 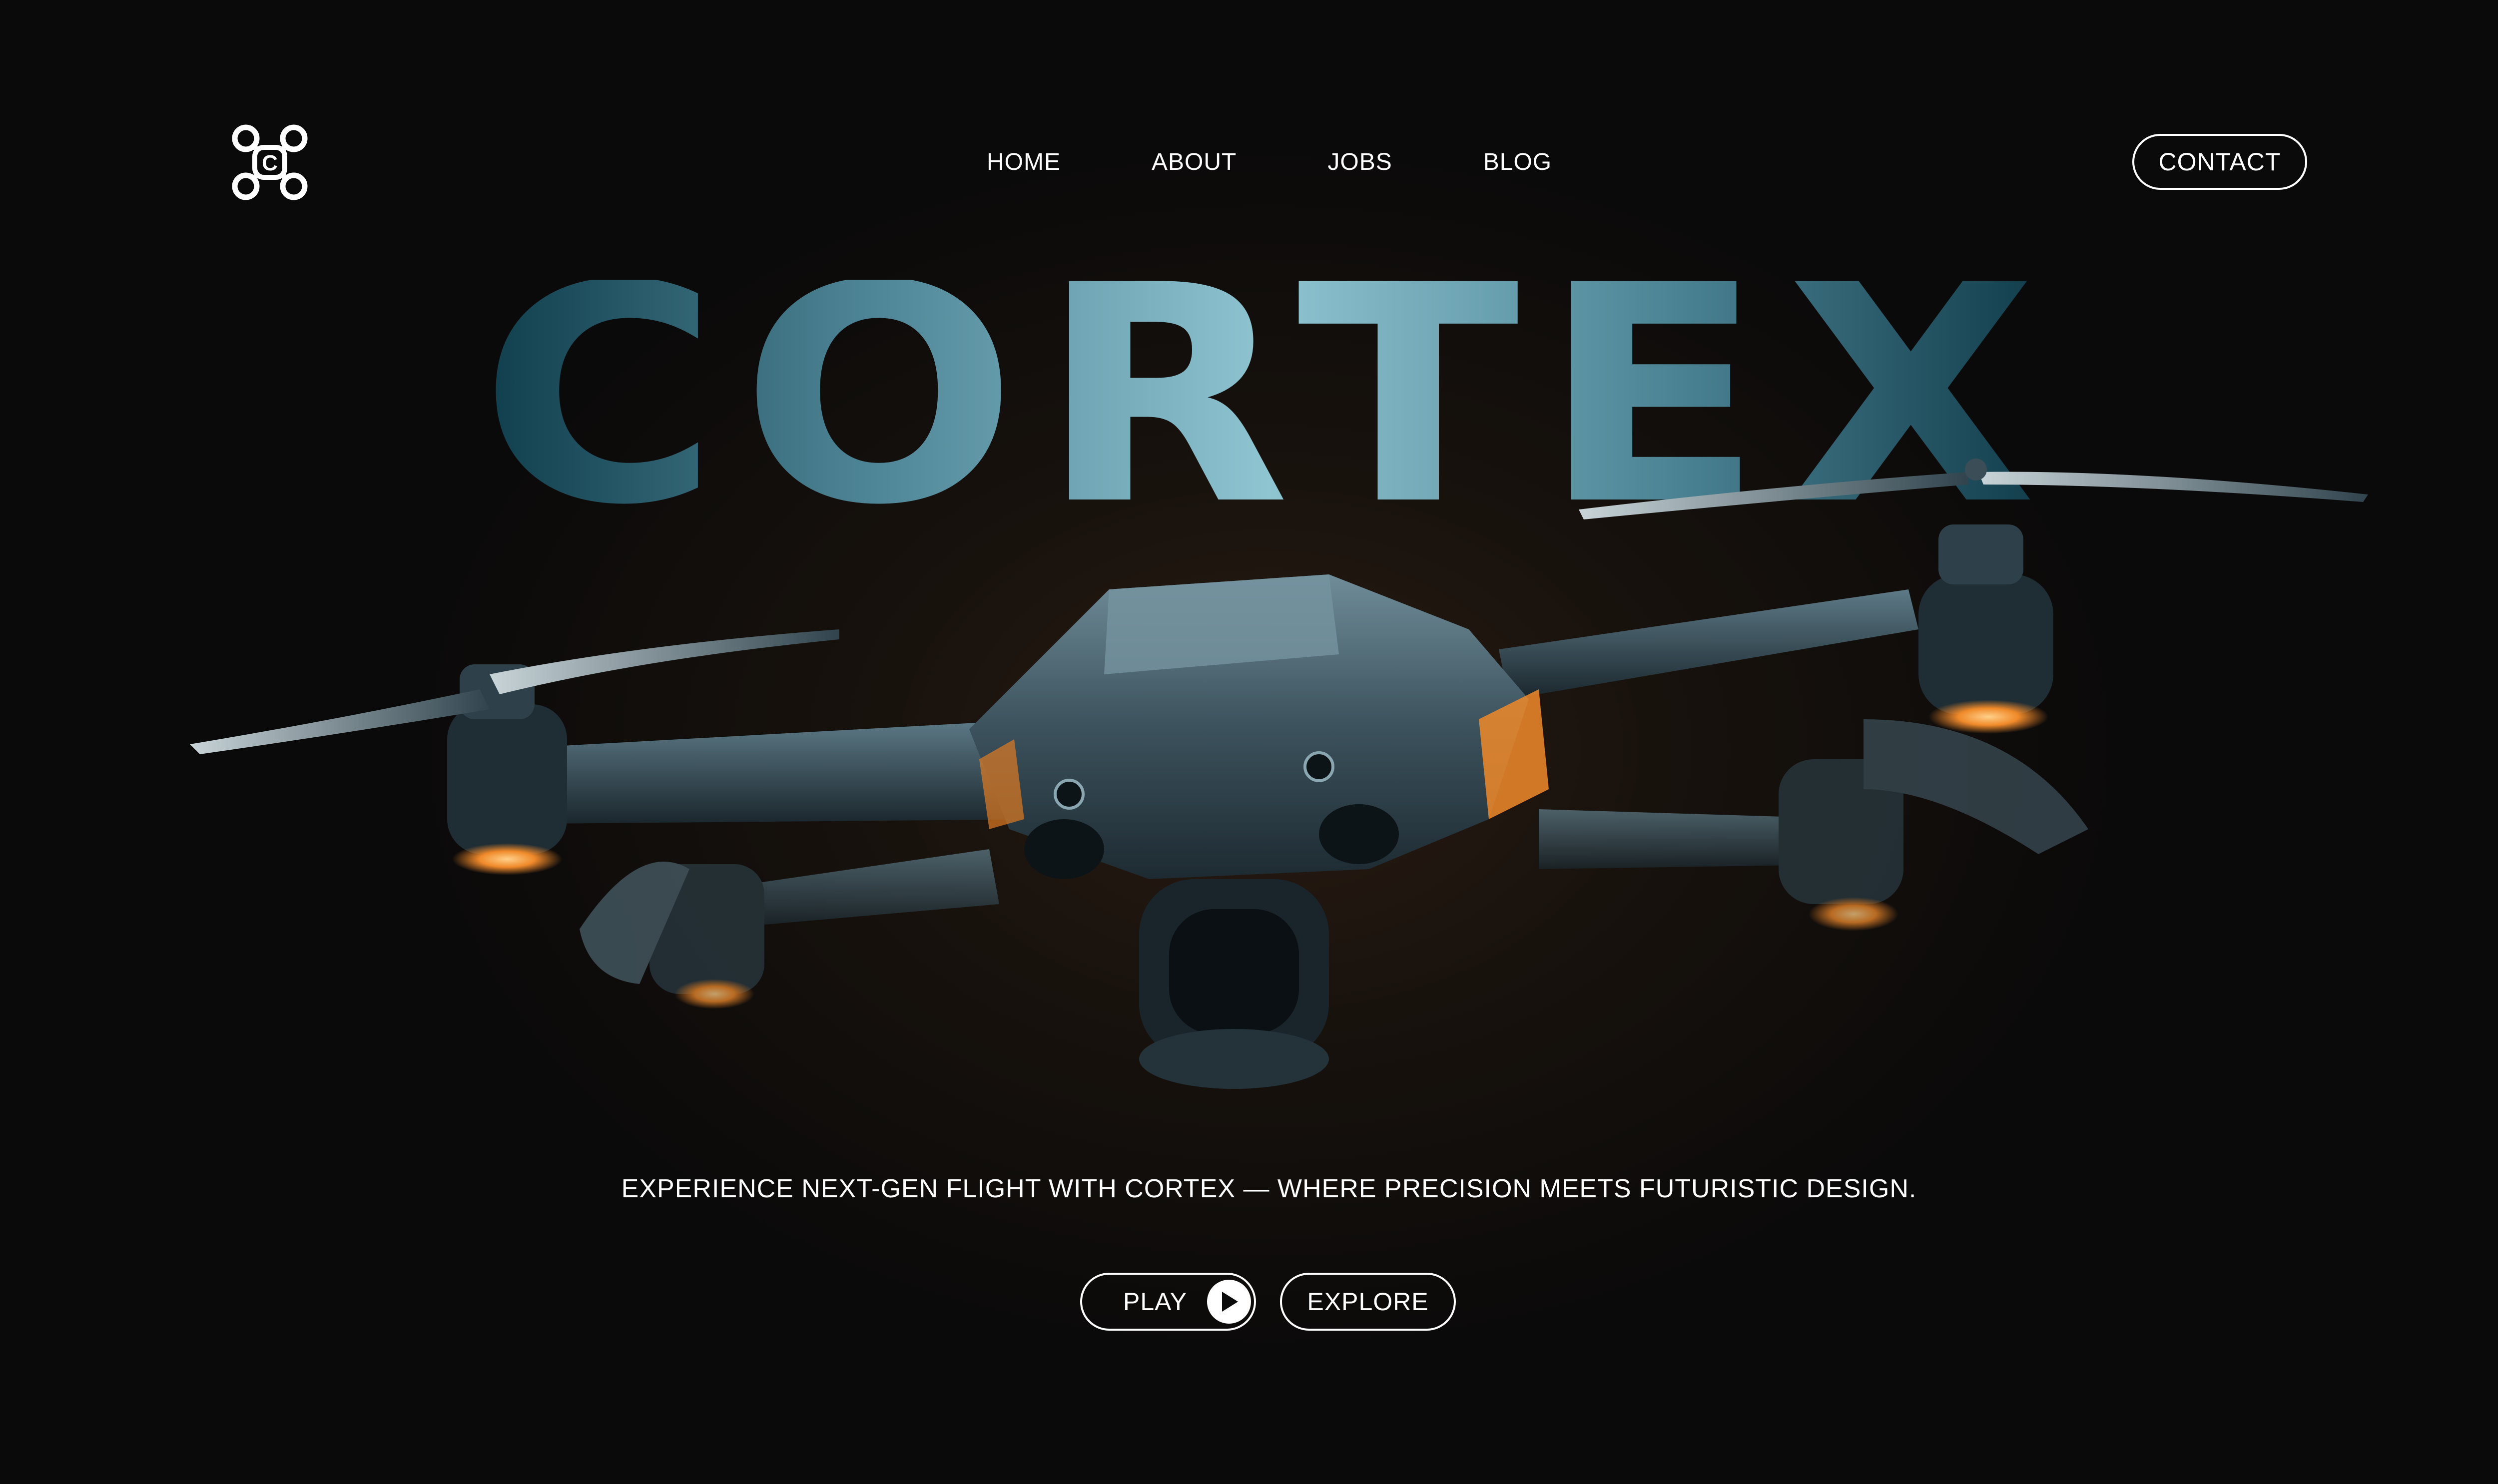 I want to click on nav-blog: BLOG, so click(x=1517, y=163).